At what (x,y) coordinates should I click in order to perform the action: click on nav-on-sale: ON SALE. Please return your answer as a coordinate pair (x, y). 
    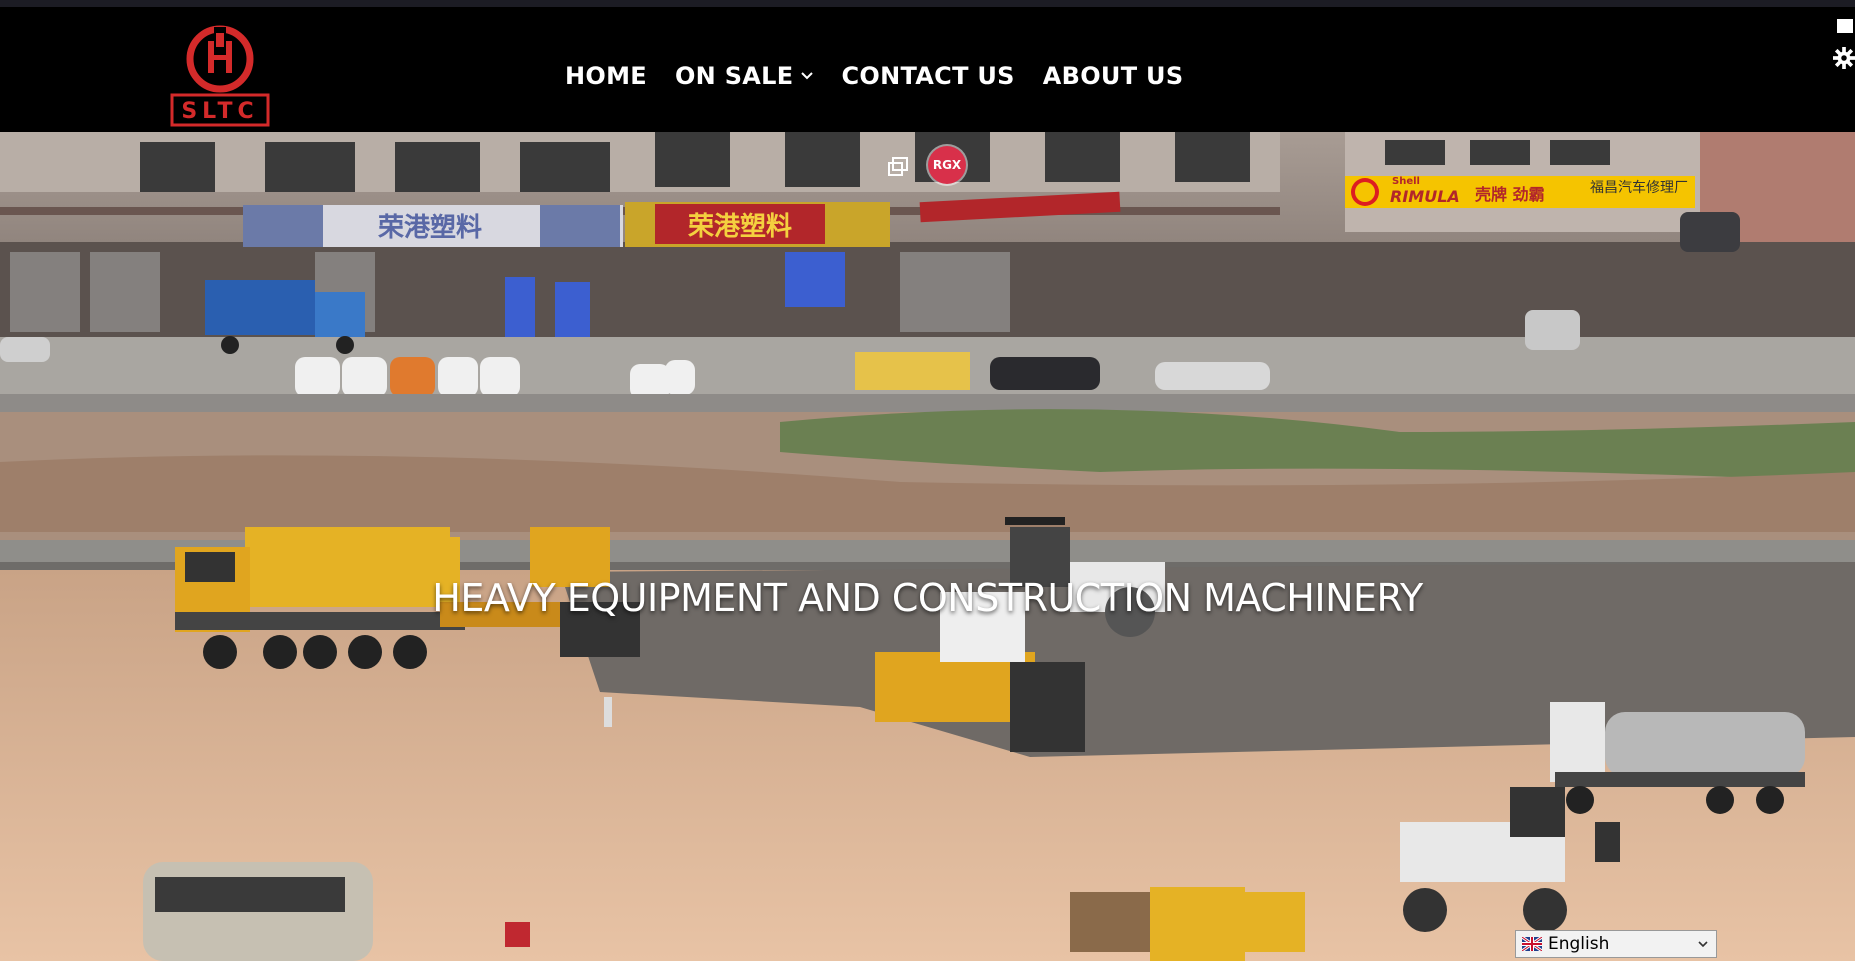
    Looking at the image, I should click on (744, 76).